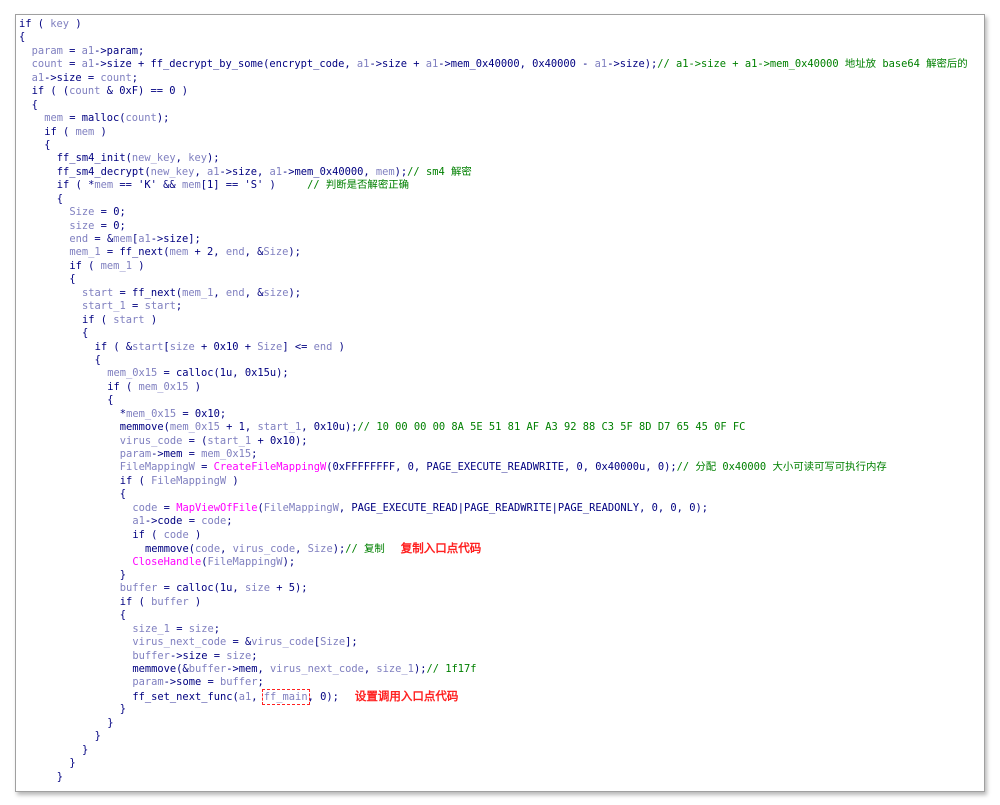  What do you see at coordinates (500, 320) in the screenshot?
I see `code-line: if ( start )` at bounding box center [500, 320].